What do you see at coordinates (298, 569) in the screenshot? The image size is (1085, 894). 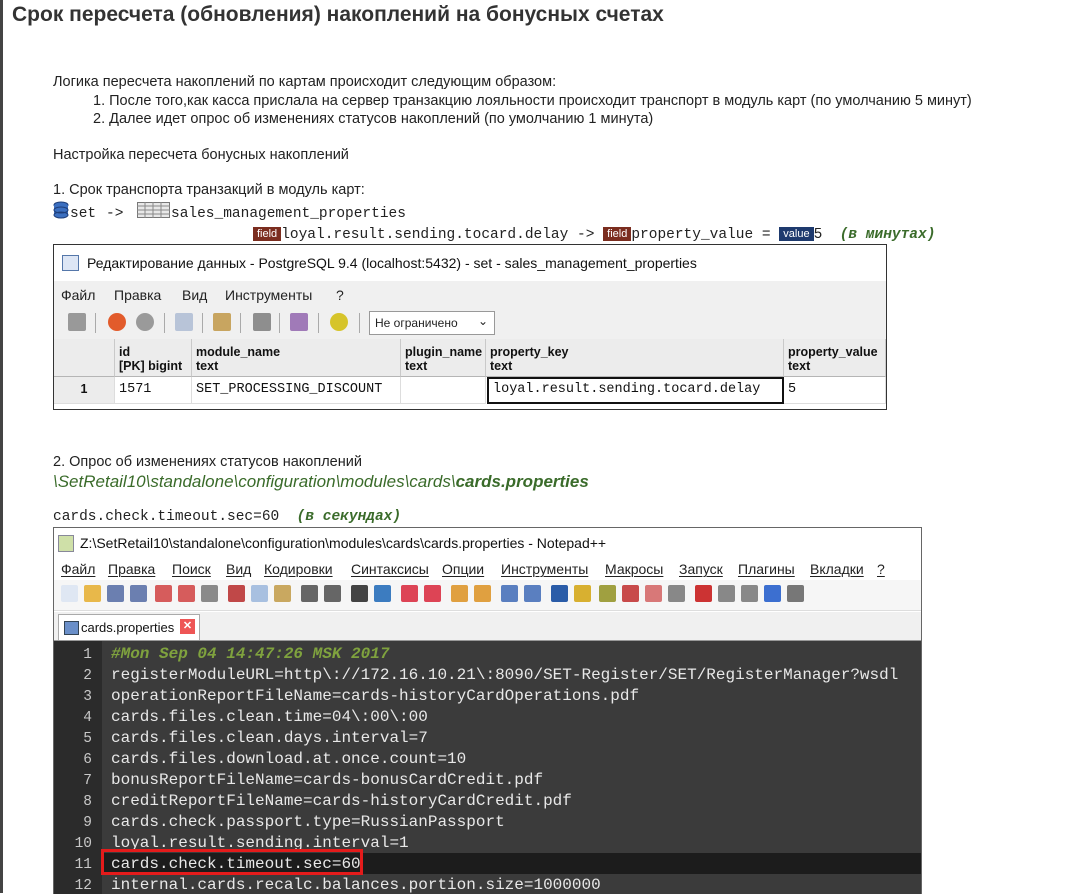 I see `np-menu-encoding: Кодировки` at bounding box center [298, 569].